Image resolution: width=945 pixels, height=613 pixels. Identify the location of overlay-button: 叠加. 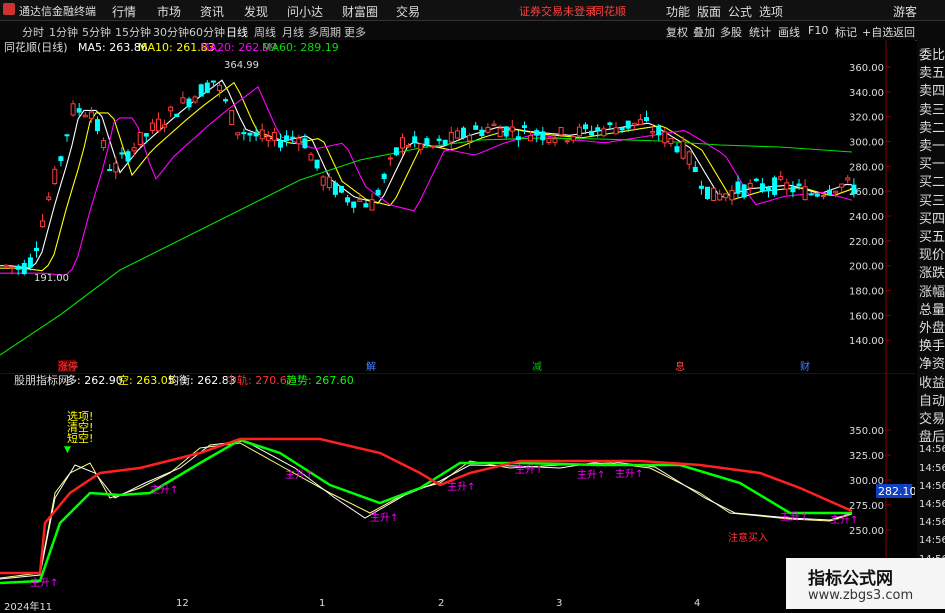
(704, 32).